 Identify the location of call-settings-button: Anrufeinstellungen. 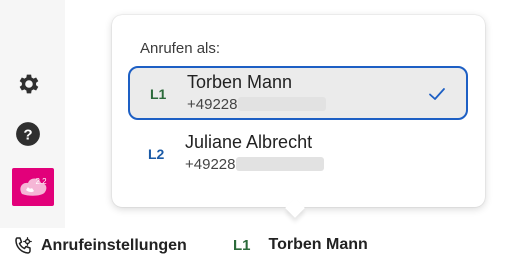
(100, 246).